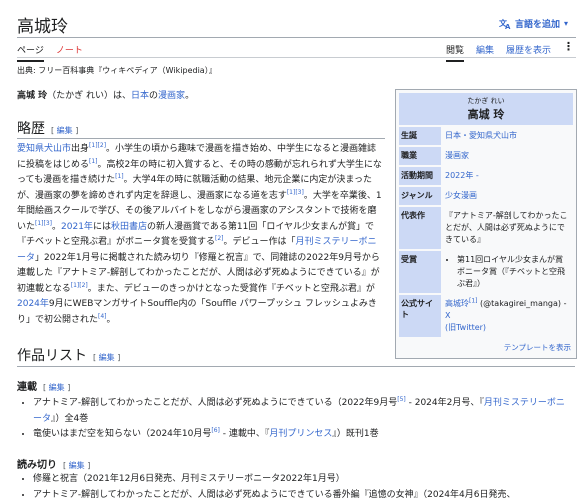 The image size is (586, 498). What do you see at coordinates (44, 149) in the screenshot?
I see `link-inuyama: 愛知県犬山市` at bounding box center [44, 149].